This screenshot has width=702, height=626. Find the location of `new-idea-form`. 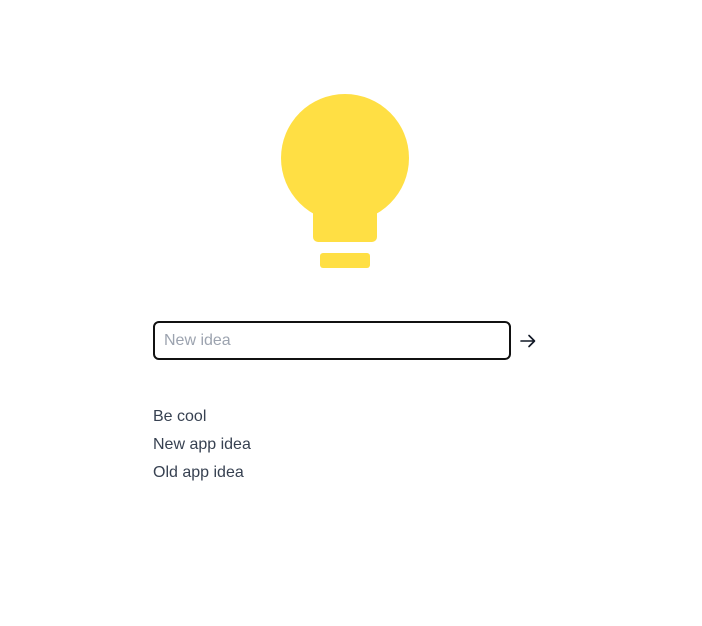

new-idea-form is located at coordinates (348, 341).